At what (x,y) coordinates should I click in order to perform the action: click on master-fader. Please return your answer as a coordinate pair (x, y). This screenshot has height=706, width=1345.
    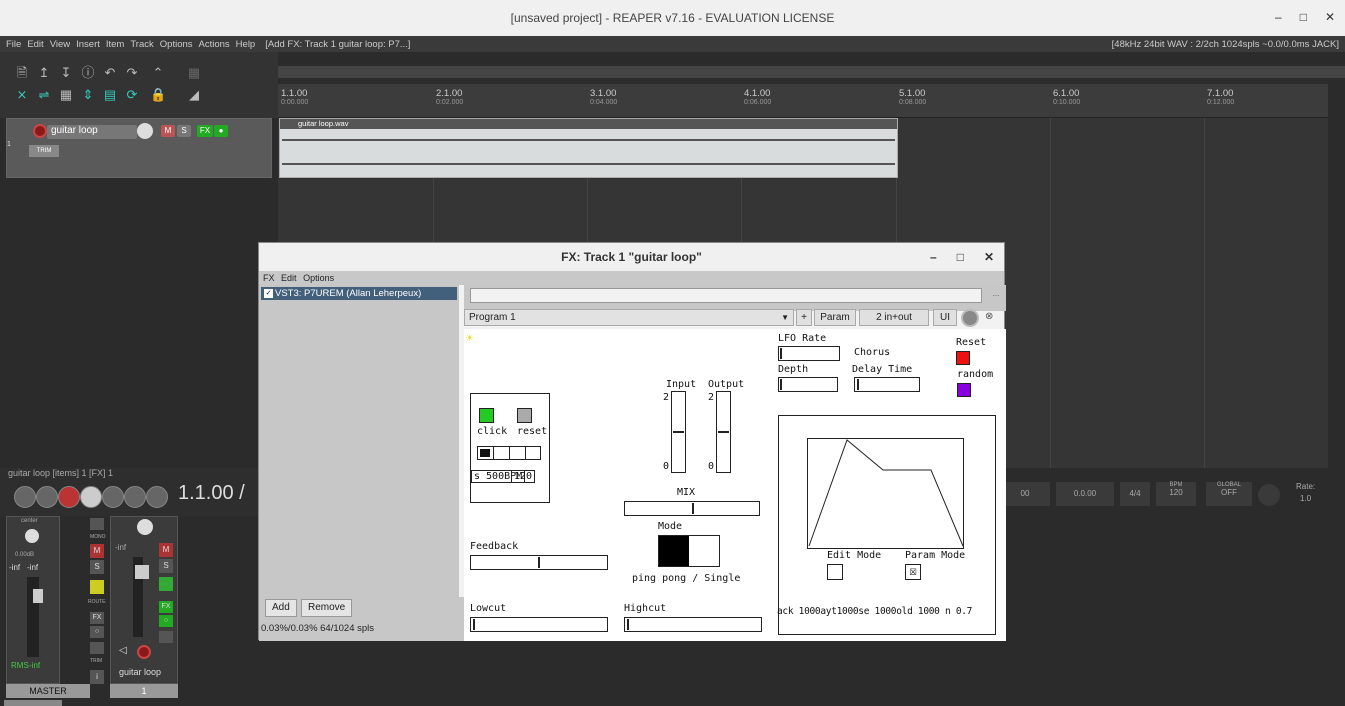
    Looking at the image, I should click on (38, 596).